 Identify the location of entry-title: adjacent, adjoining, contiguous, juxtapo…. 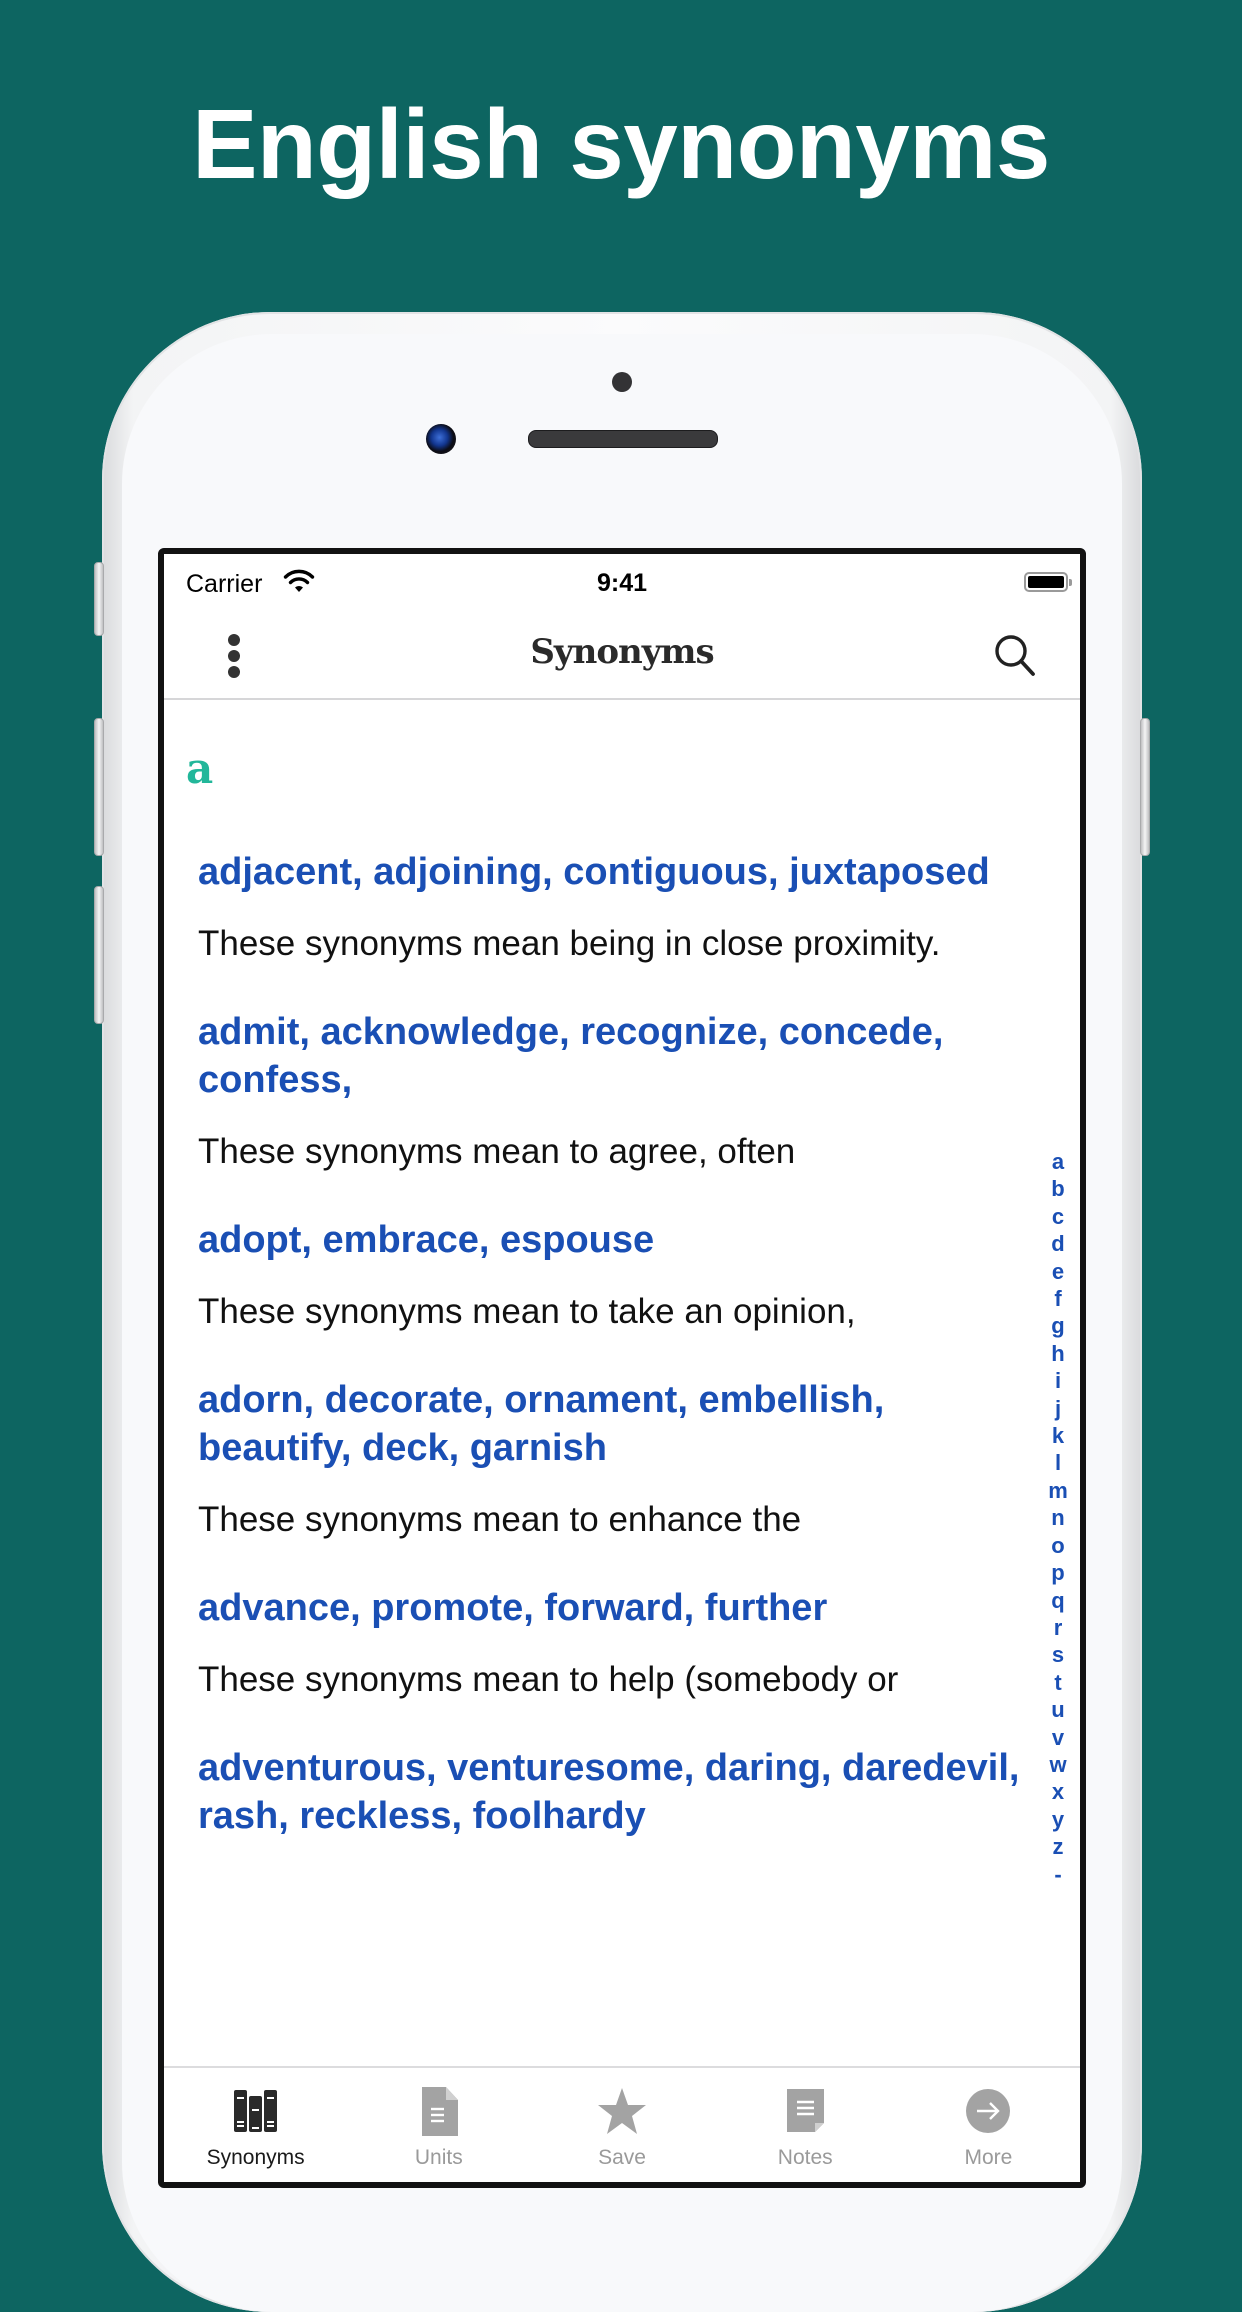
(613, 872).